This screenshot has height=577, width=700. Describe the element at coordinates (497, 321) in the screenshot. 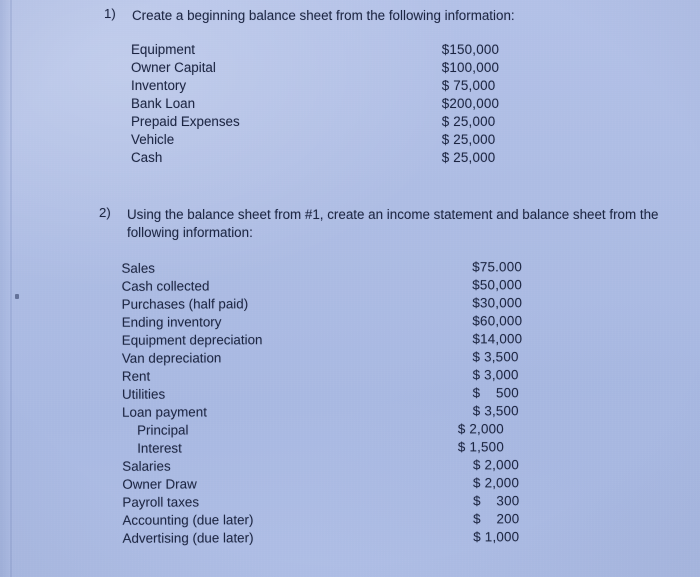

I see `item-value: $60,000` at that location.